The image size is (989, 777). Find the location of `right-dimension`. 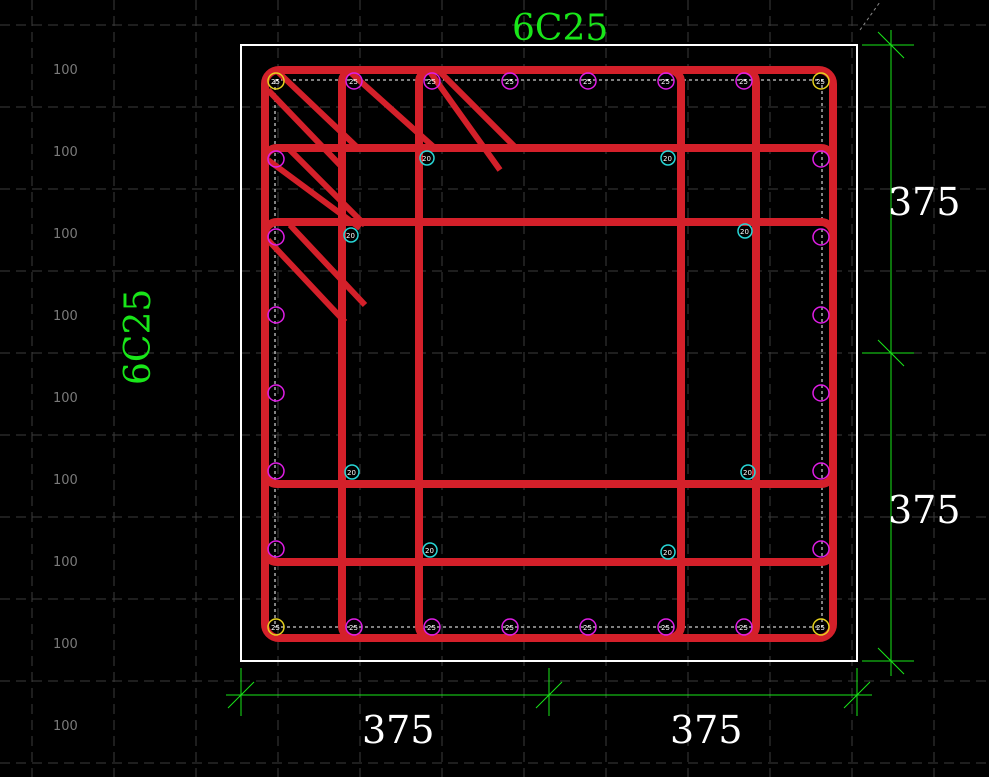

right-dimension is located at coordinates (888, 353).